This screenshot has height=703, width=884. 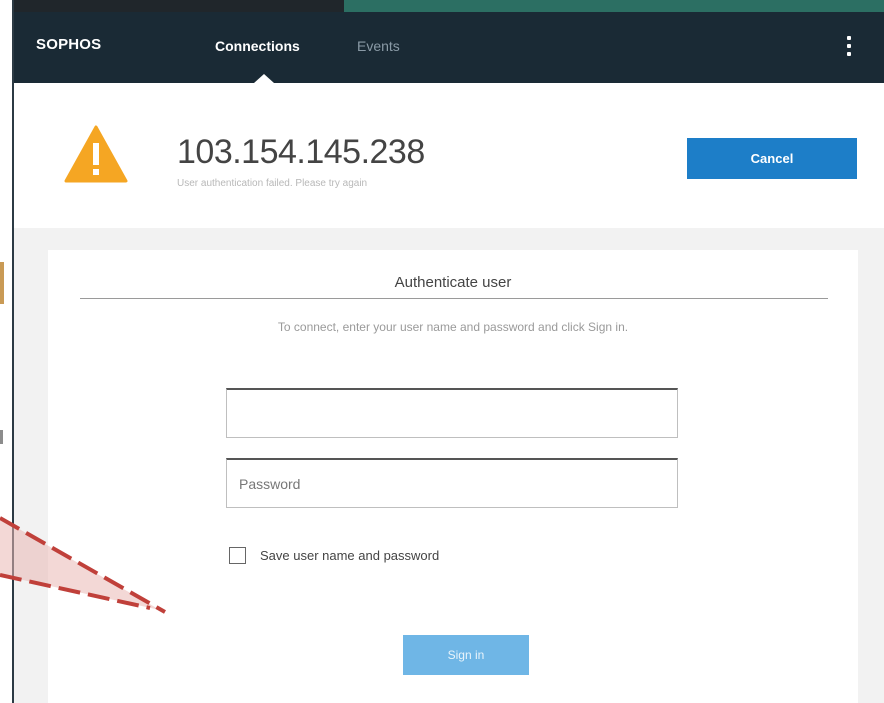 What do you see at coordinates (452, 483) in the screenshot?
I see `password-input` at bounding box center [452, 483].